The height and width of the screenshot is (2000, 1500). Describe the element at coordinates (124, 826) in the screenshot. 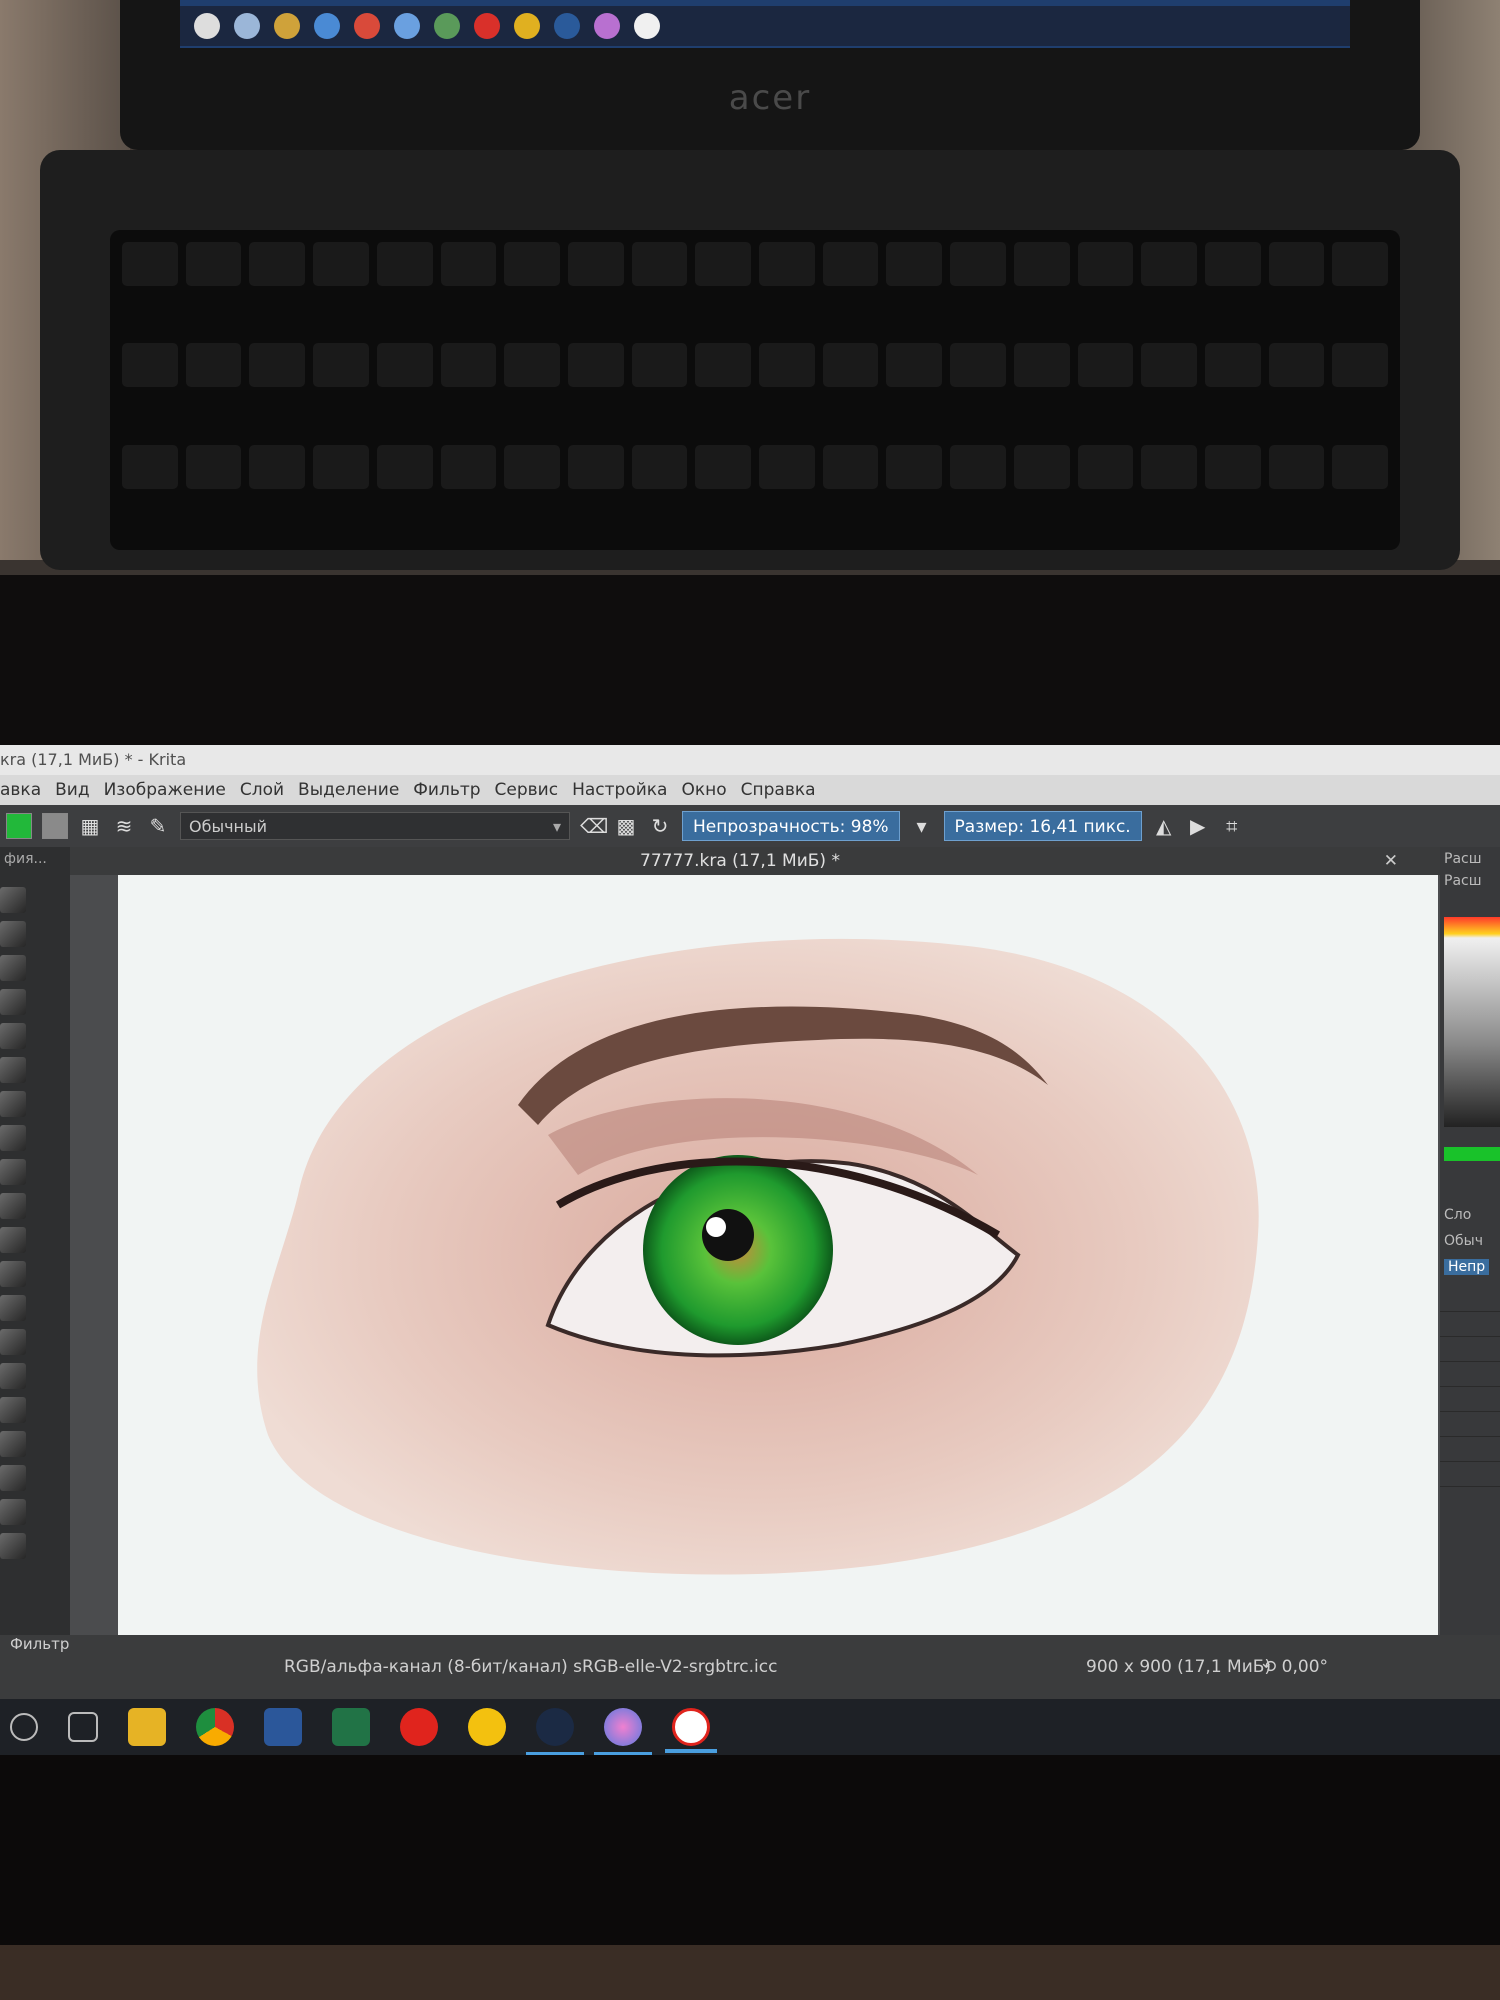

I see `brush-settings-icon: ≋` at that location.